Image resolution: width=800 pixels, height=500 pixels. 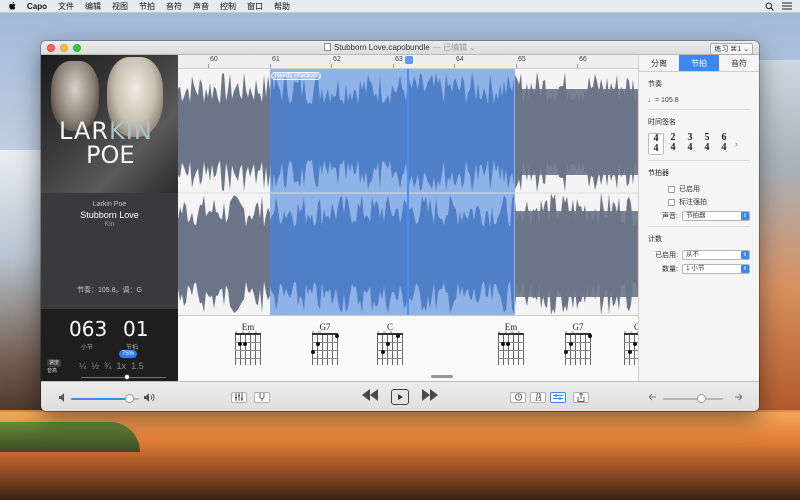 What do you see at coordinates (174, 6) in the screenshot?
I see `menu-notes: 音符` at bounding box center [174, 6].